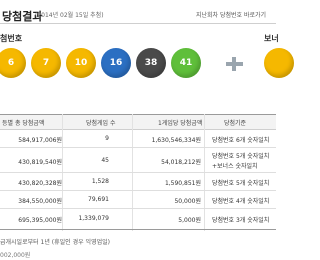 The height and width of the screenshot is (260, 320). I want to click on bonus-ball, so click(279, 63).